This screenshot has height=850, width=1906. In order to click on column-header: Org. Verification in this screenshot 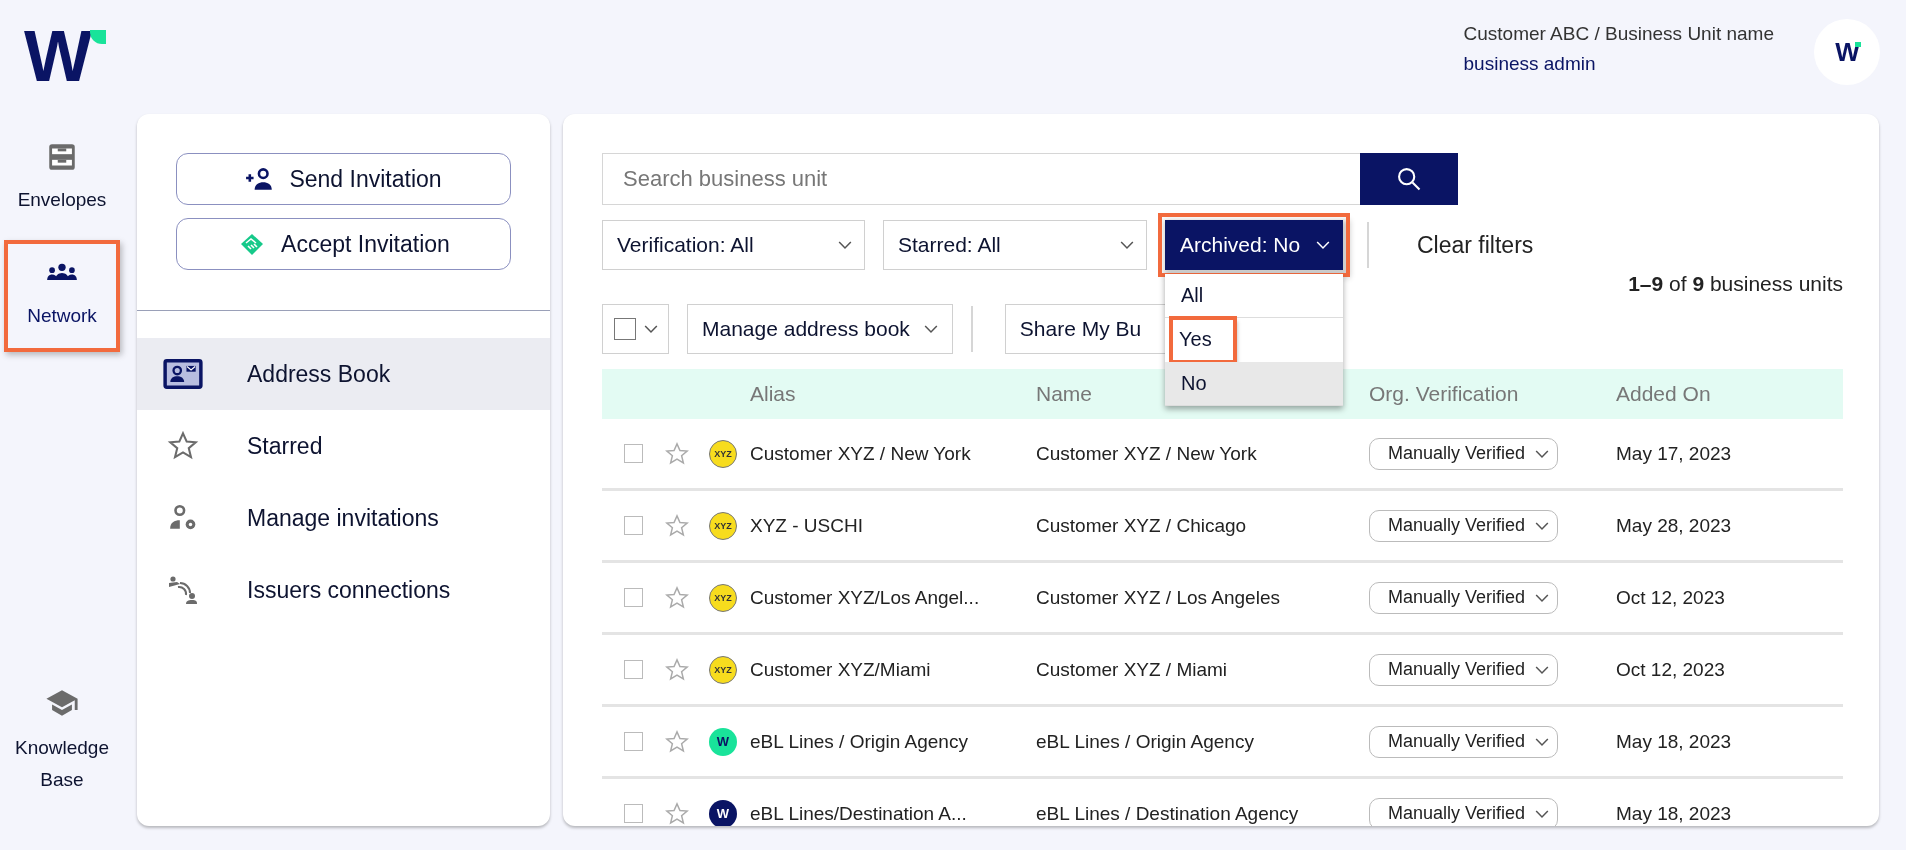, I will do `click(1444, 393)`.